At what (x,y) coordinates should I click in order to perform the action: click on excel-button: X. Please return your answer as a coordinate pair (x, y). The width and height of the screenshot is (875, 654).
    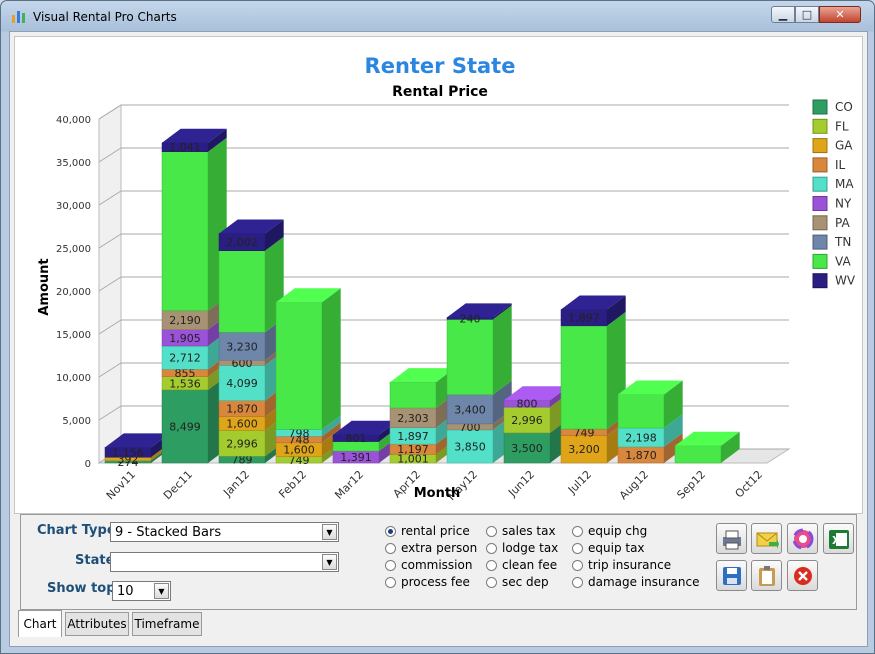
    Looking at the image, I should click on (838, 538).